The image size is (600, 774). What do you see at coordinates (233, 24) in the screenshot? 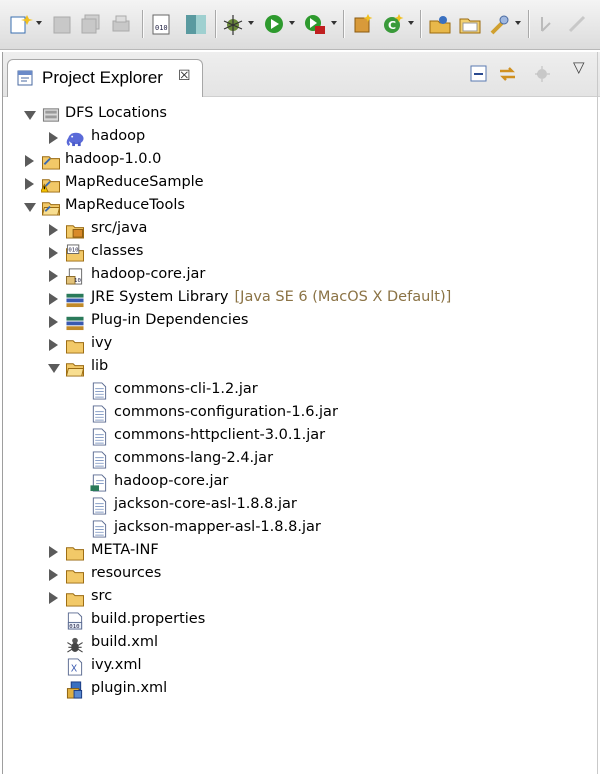
I see `debug-icon` at bounding box center [233, 24].